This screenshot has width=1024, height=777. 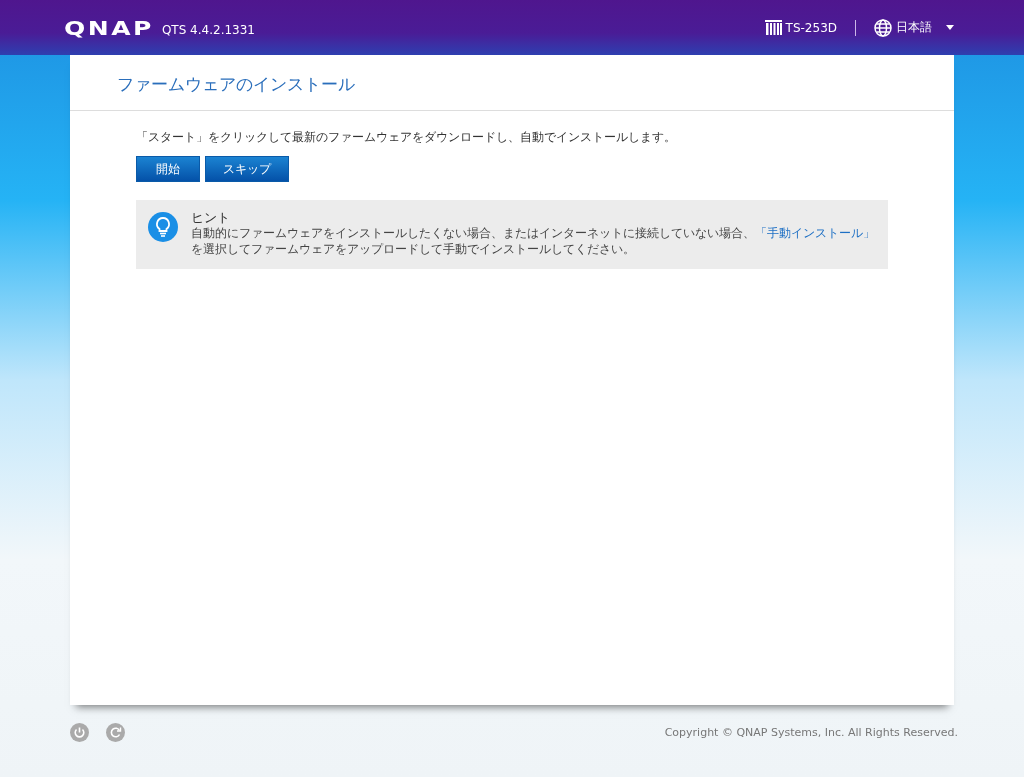 What do you see at coordinates (815, 233) in the screenshot?
I see `manual-install-link: 「手動インストール」` at bounding box center [815, 233].